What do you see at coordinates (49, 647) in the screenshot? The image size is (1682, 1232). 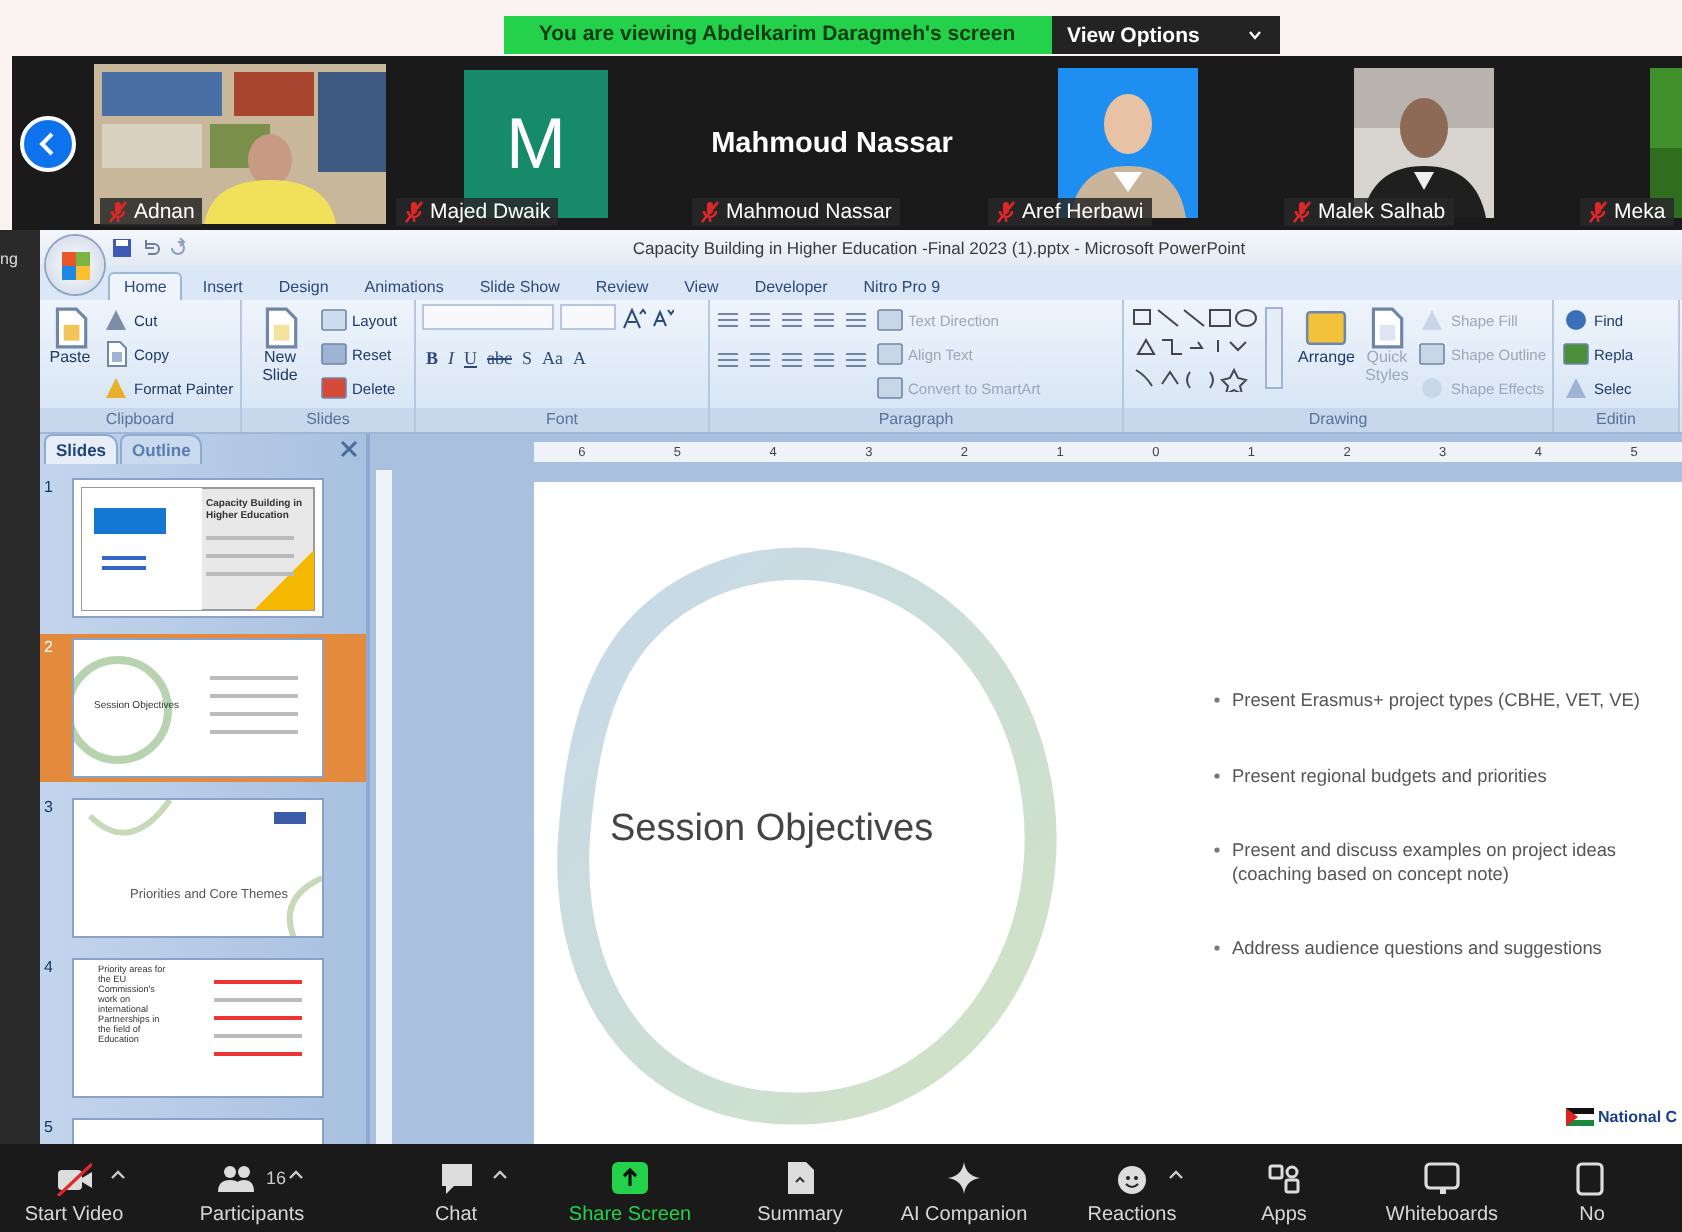 I see `slide-number: 2` at bounding box center [49, 647].